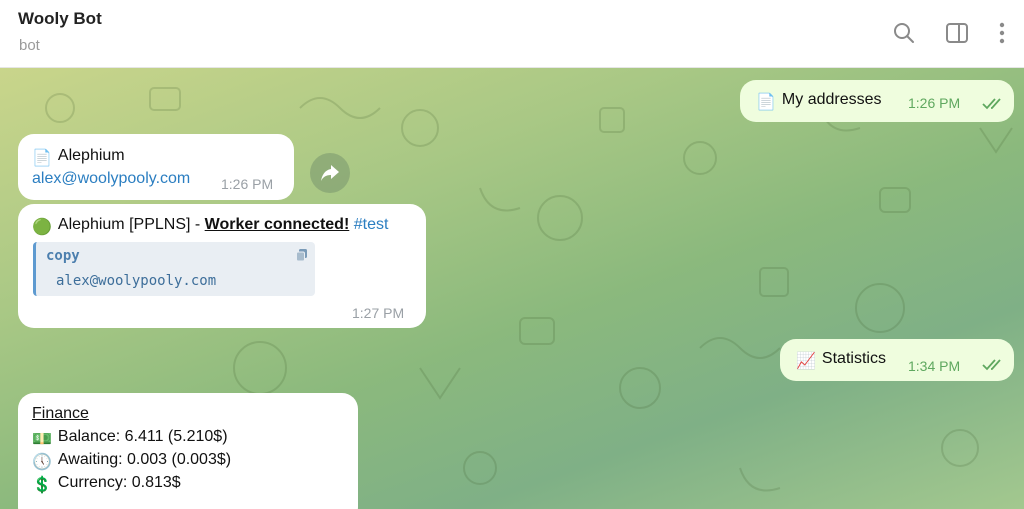 Image resolution: width=1024 pixels, height=509 pixels. Describe the element at coordinates (904, 33) in the screenshot. I see `search-icon` at that location.